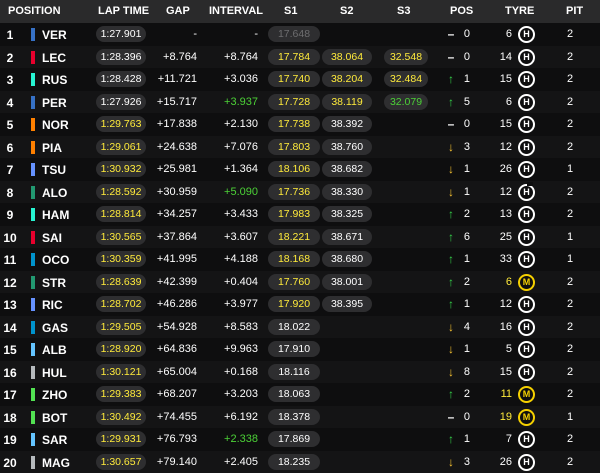  What do you see at coordinates (195, 34) in the screenshot?
I see `gap-value: -` at bounding box center [195, 34].